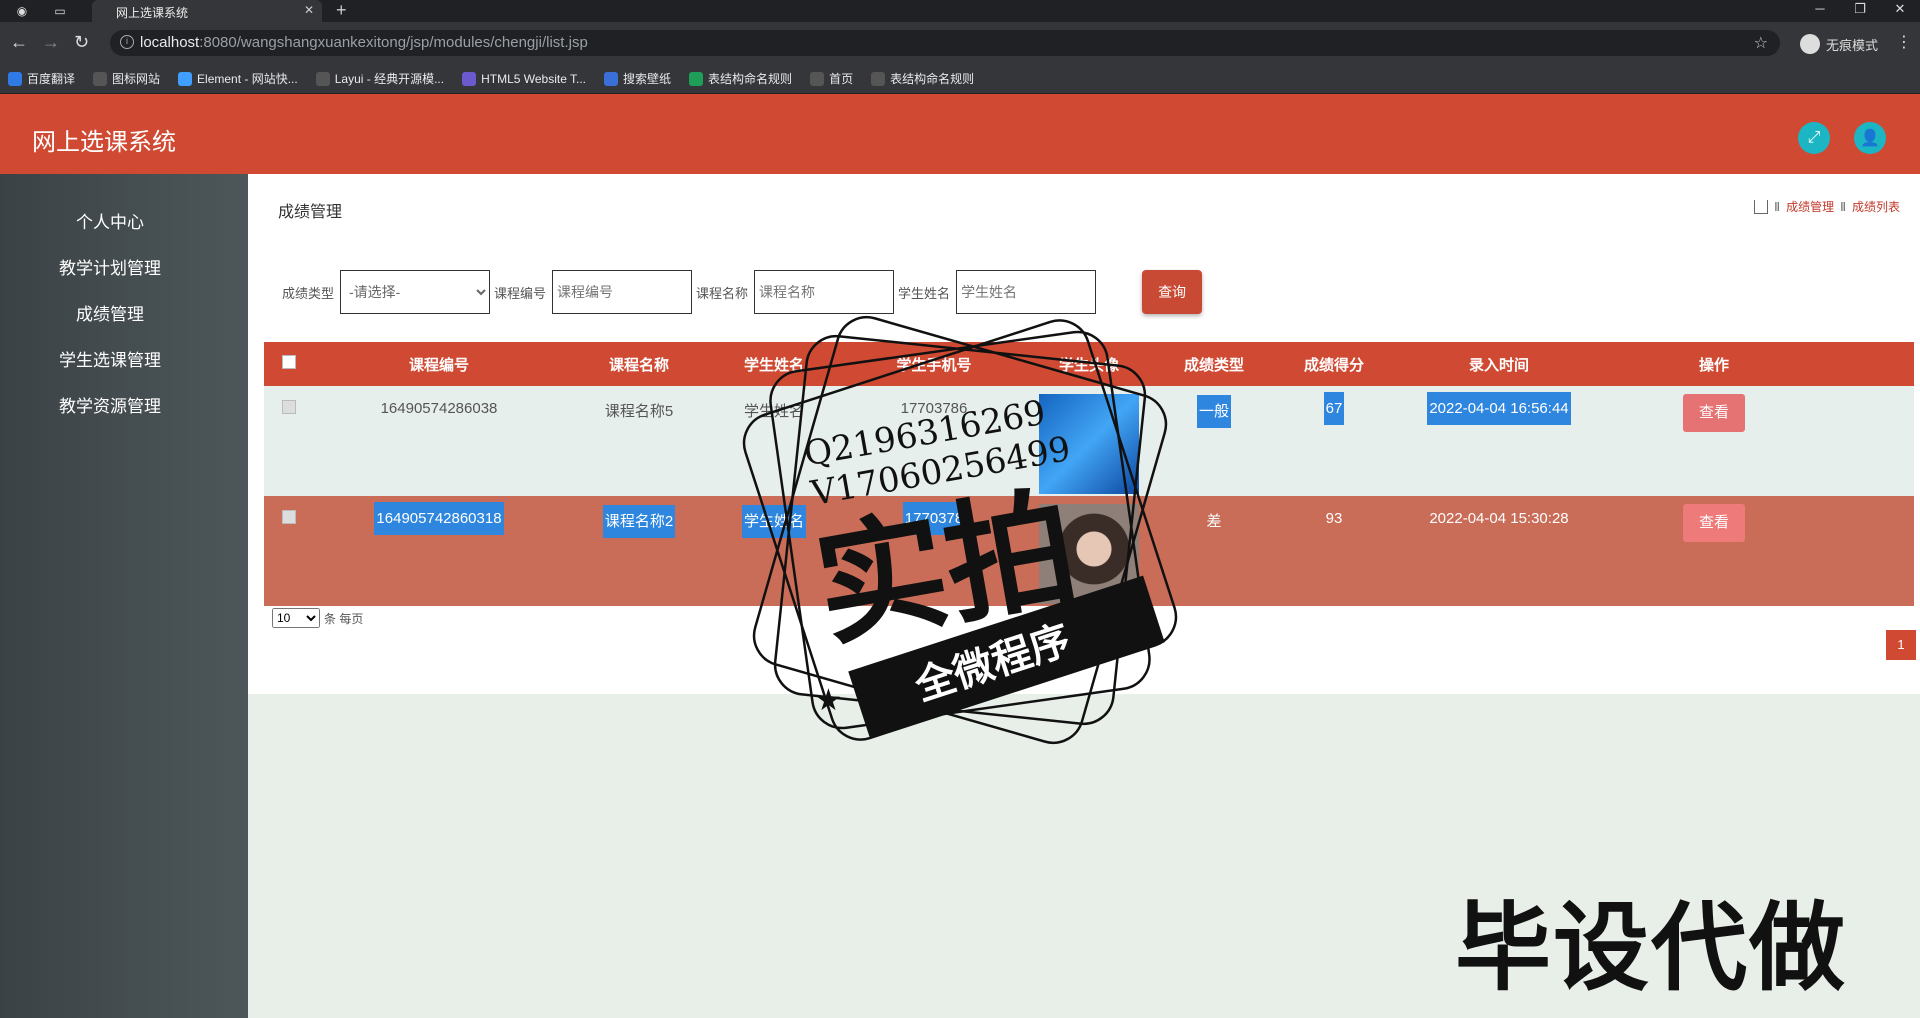 Image resolution: width=1920 pixels, height=1018 pixels. I want to click on bookmark-item: 首页, so click(831, 78).